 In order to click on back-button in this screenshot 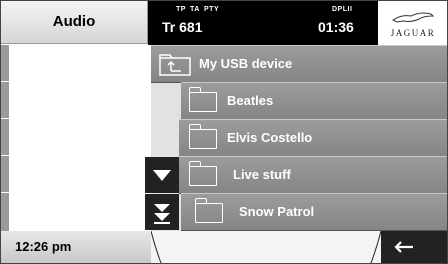, I will do `click(414, 247)`.